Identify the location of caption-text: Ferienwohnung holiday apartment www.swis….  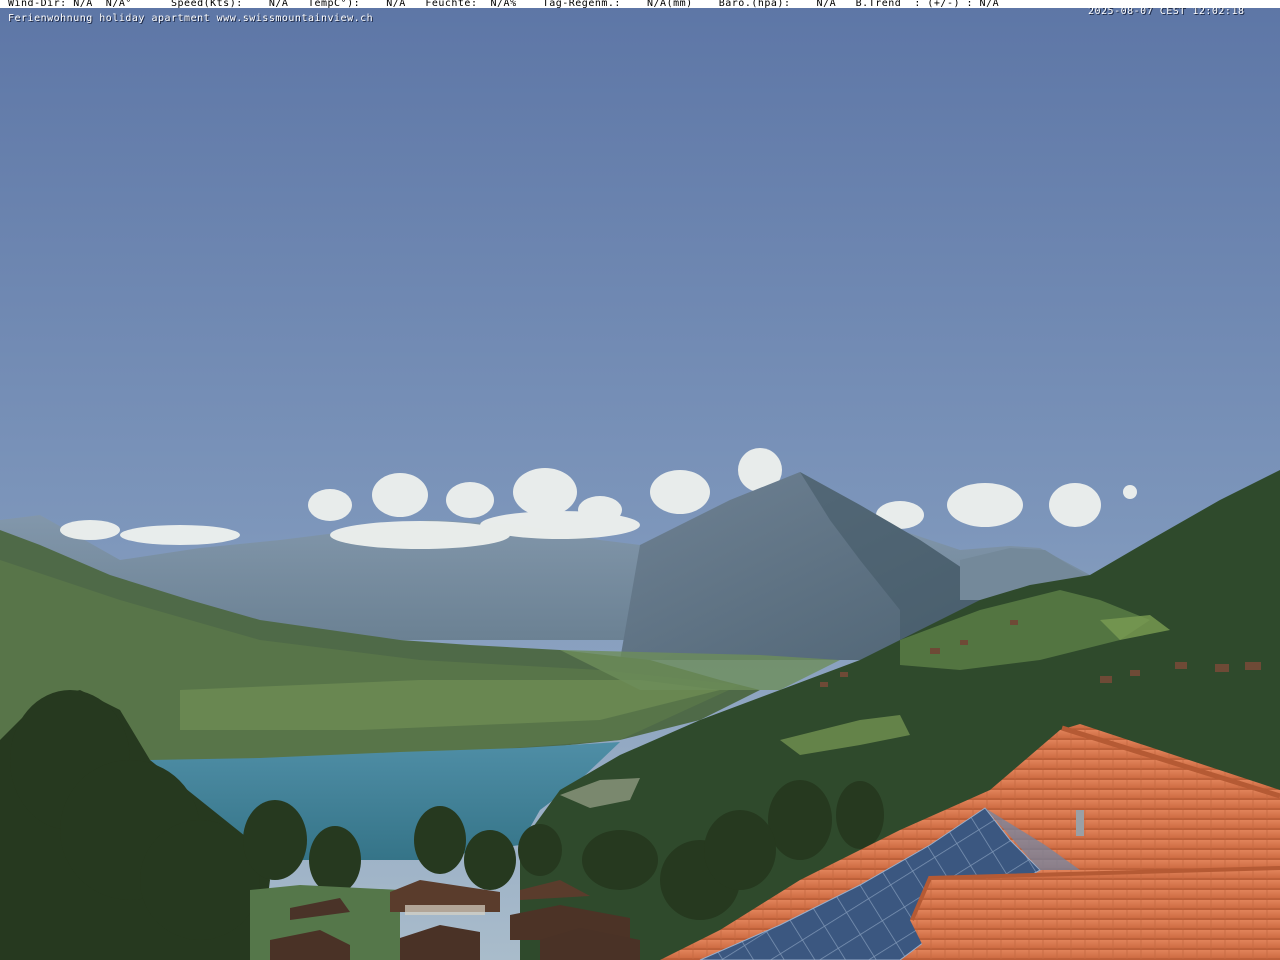
(191, 18).